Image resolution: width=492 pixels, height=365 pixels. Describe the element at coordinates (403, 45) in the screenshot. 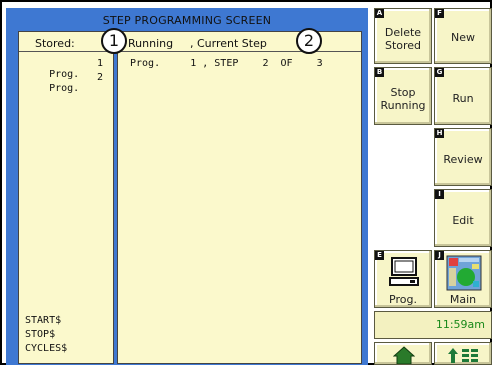

I see `delete-stored-label-2: Stored` at that location.